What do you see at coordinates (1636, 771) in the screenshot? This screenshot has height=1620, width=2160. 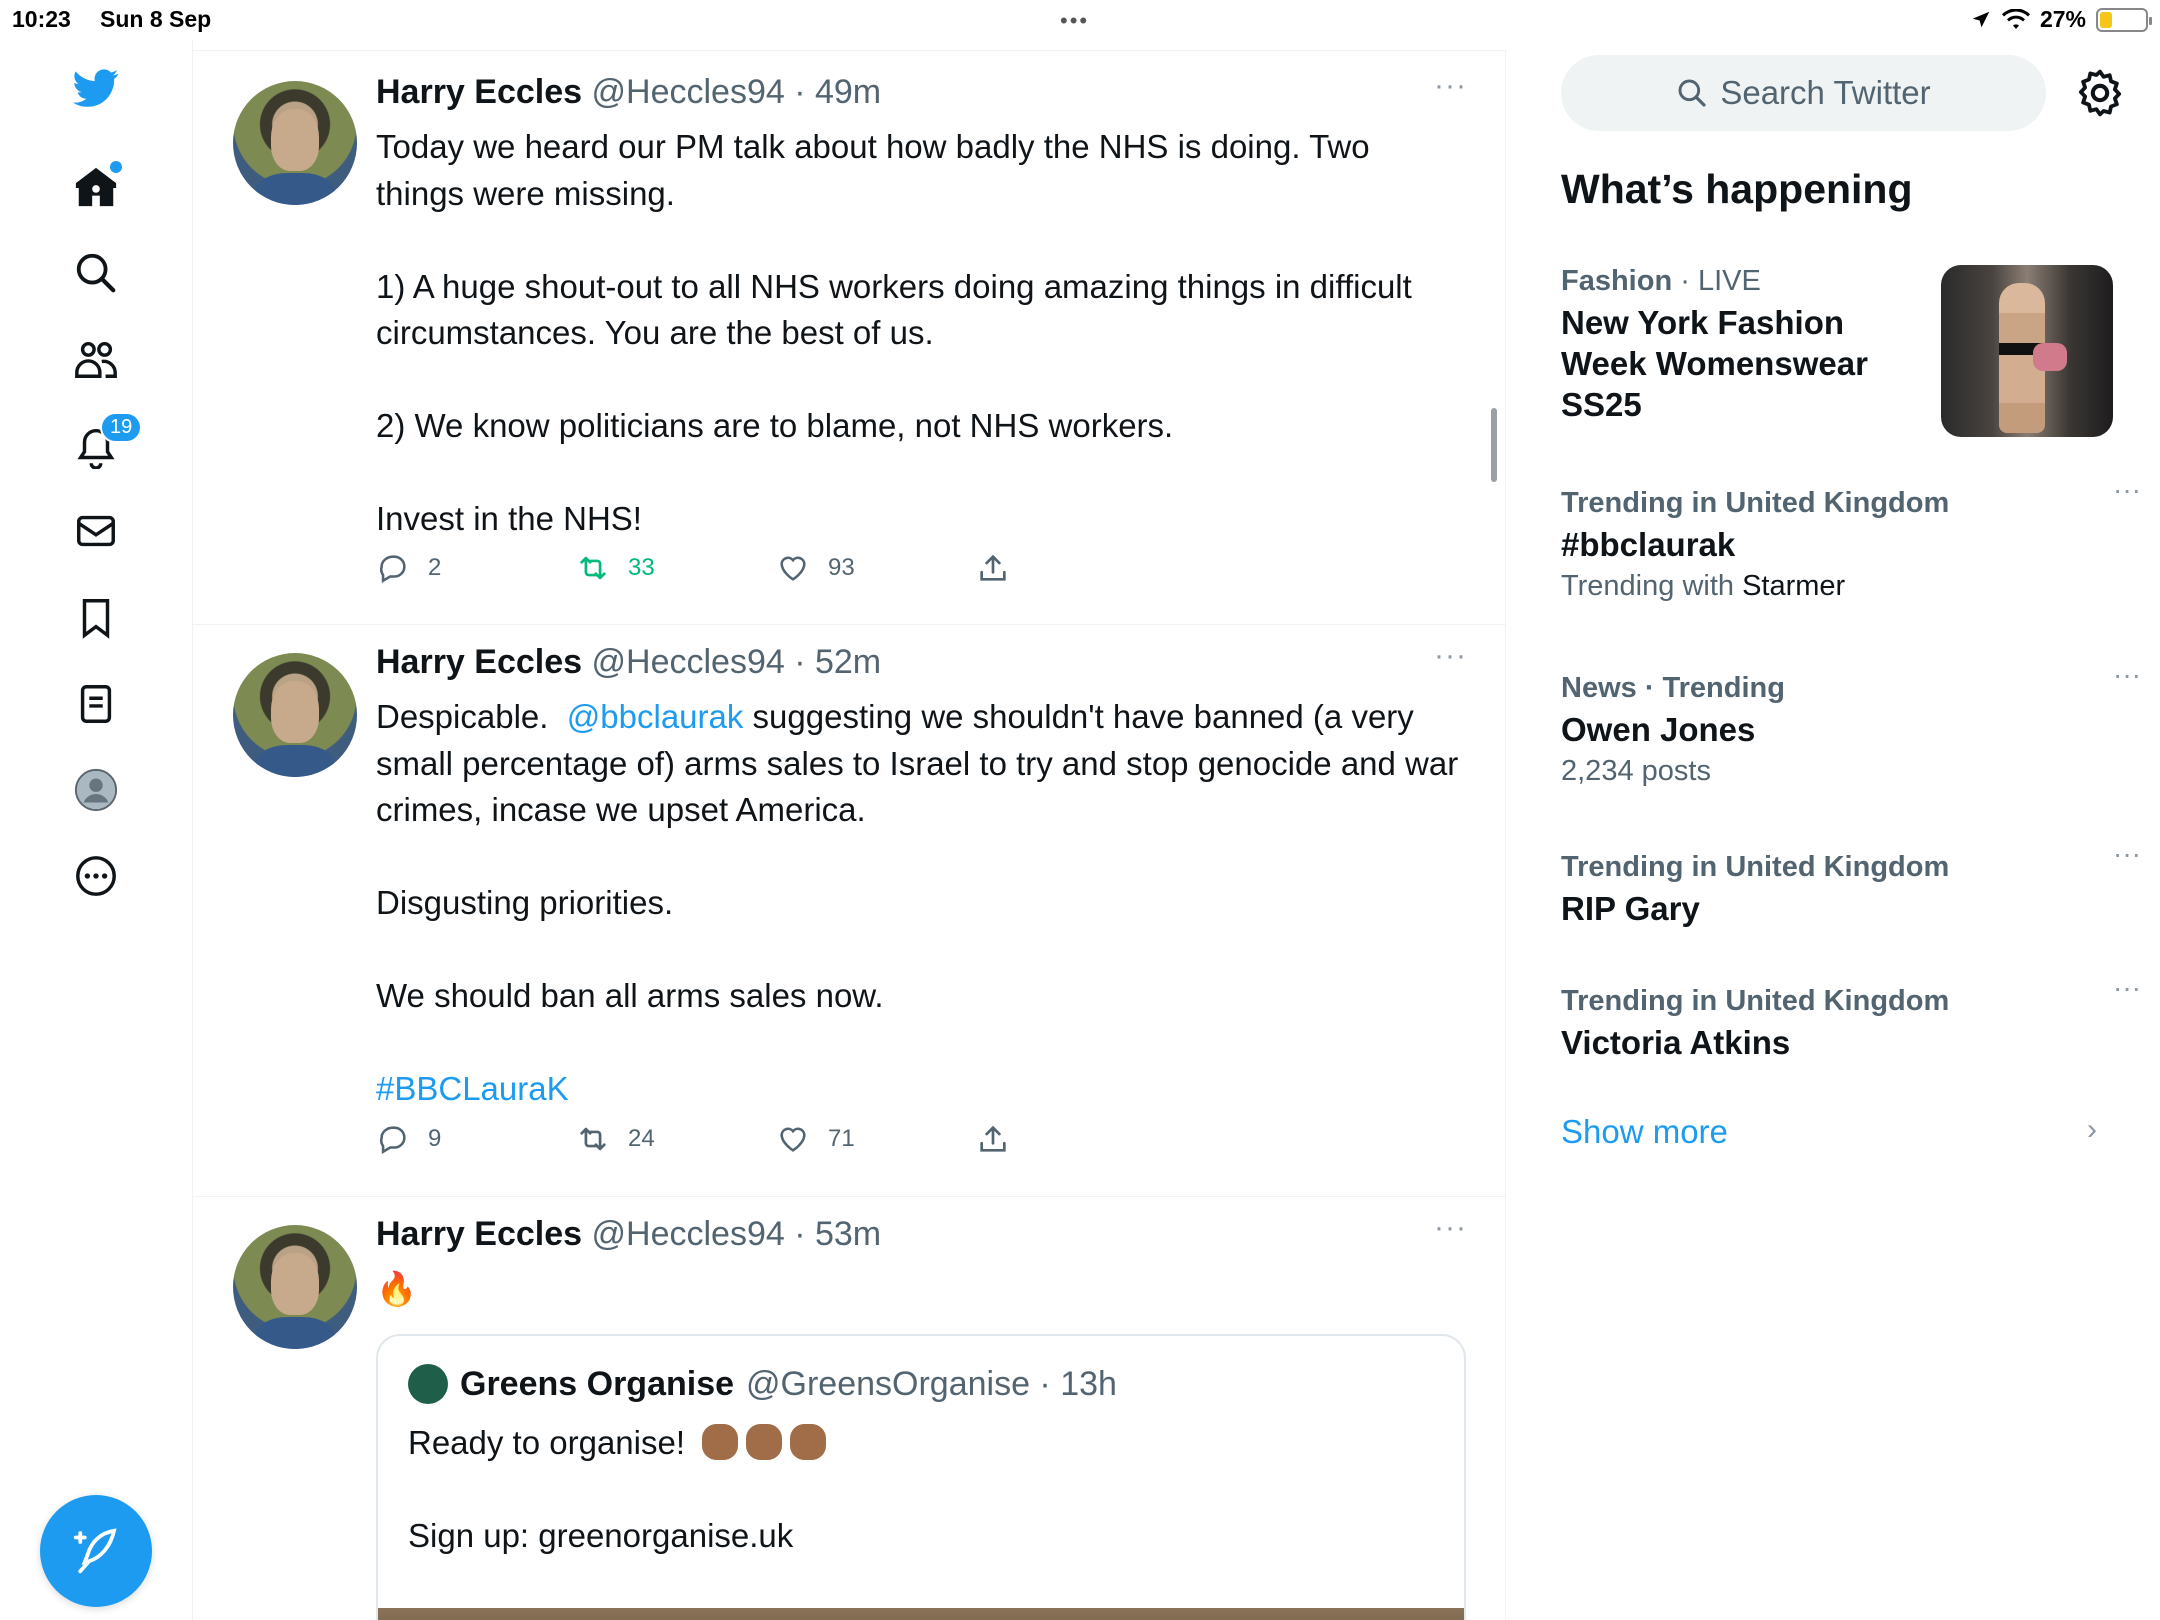 I see `trend-post-count: 2,234 posts` at bounding box center [1636, 771].